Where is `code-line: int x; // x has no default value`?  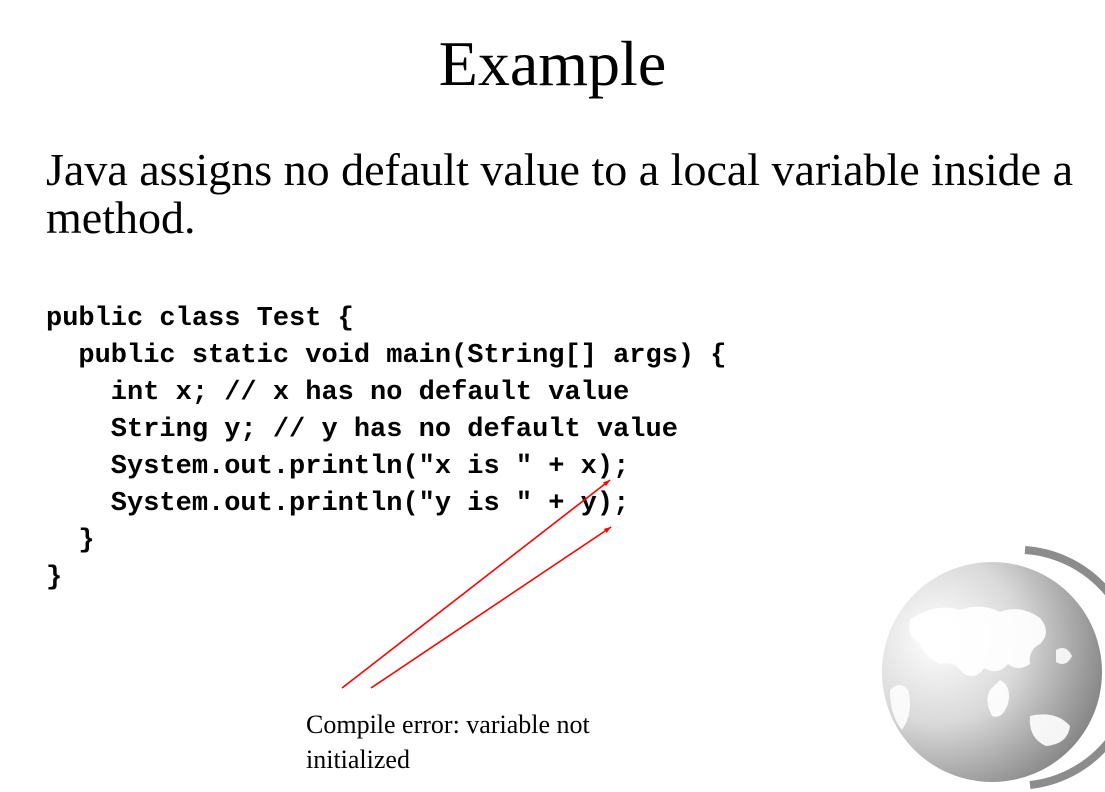 code-line: int x; // x has no default value is located at coordinates (338, 393).